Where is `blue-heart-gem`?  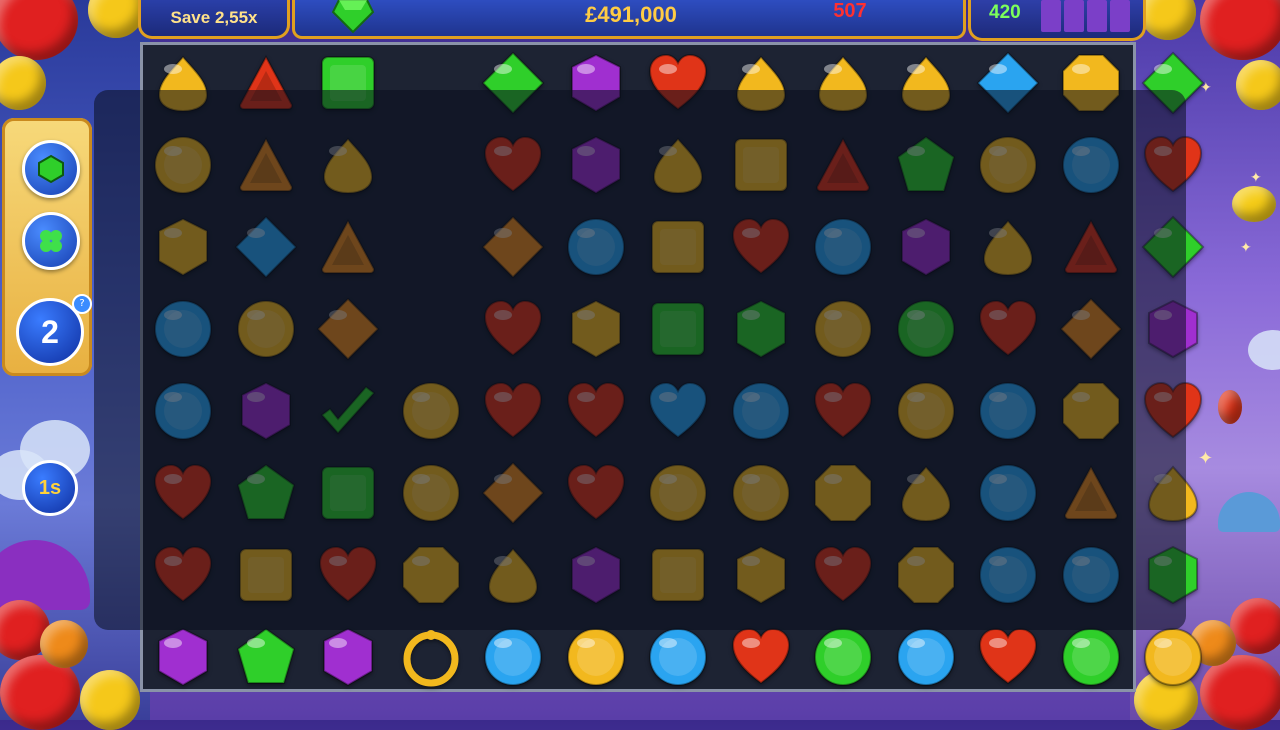
blue-heart-gem is located at coordinates (678, 411).